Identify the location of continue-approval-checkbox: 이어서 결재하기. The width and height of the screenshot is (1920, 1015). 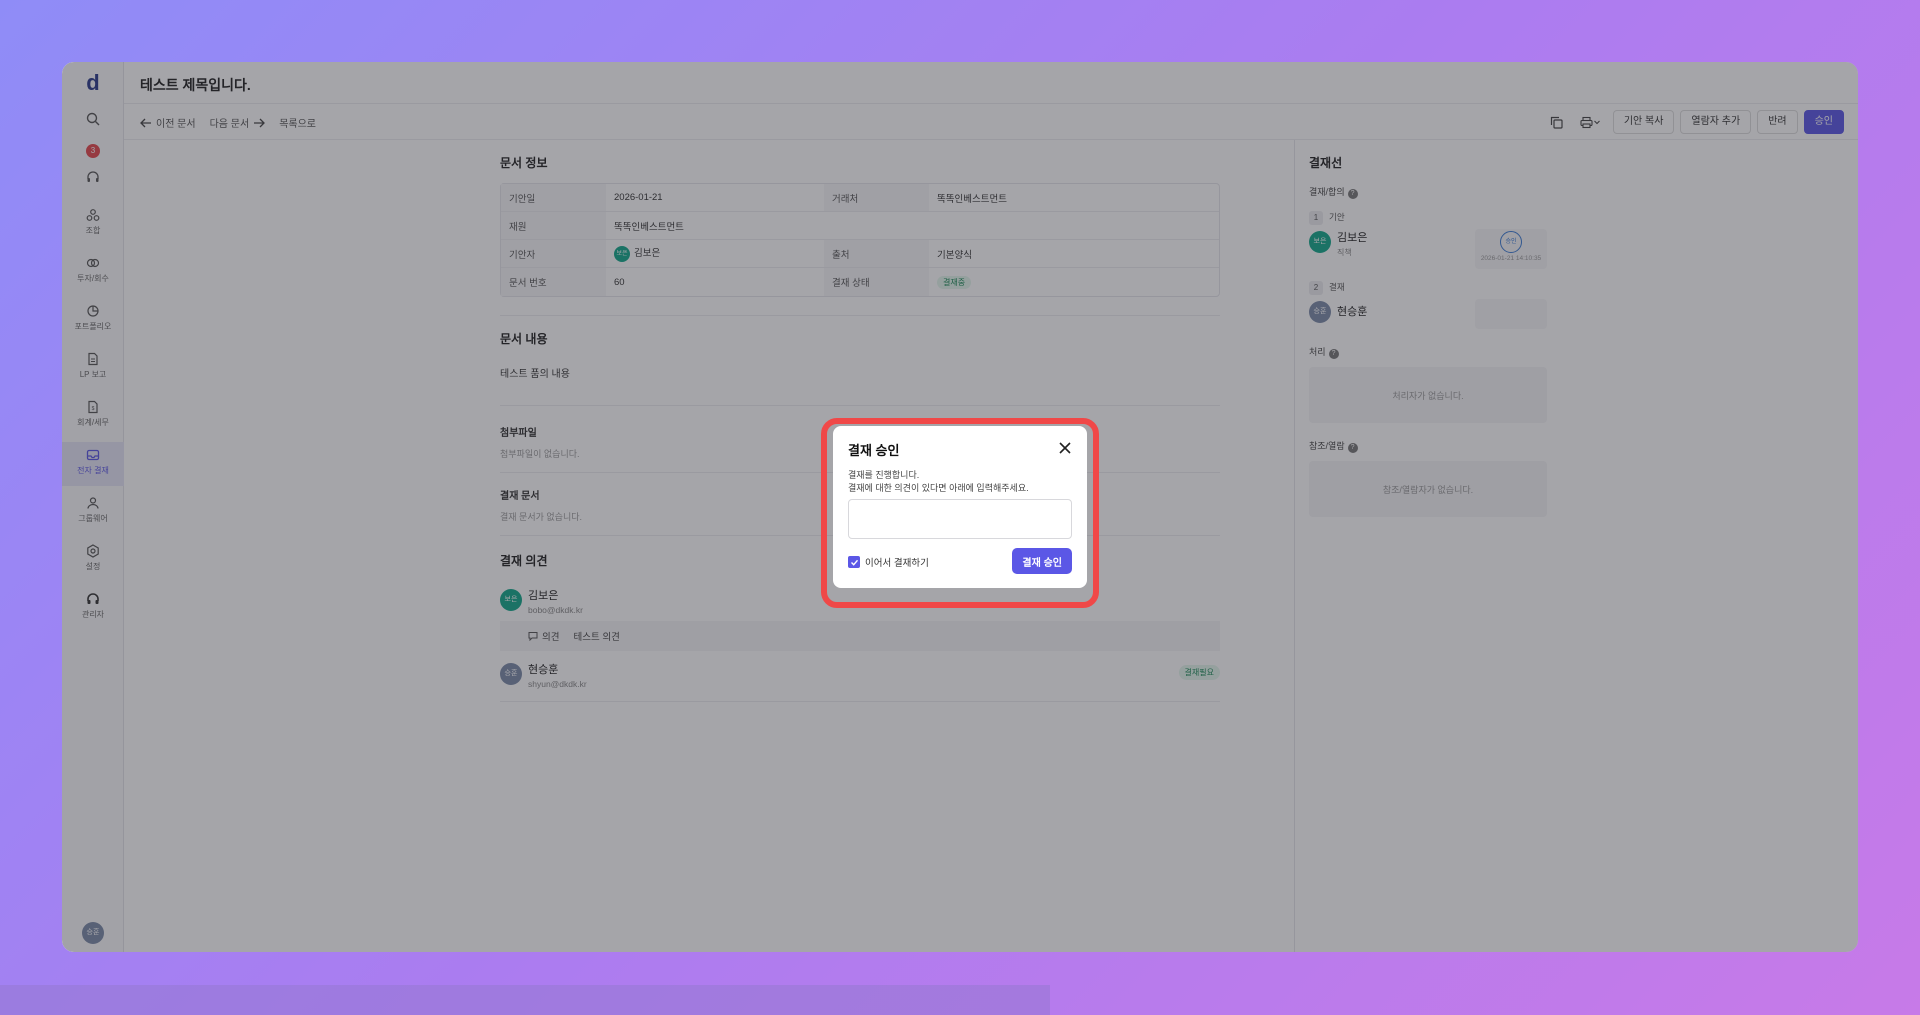
(888, 562).